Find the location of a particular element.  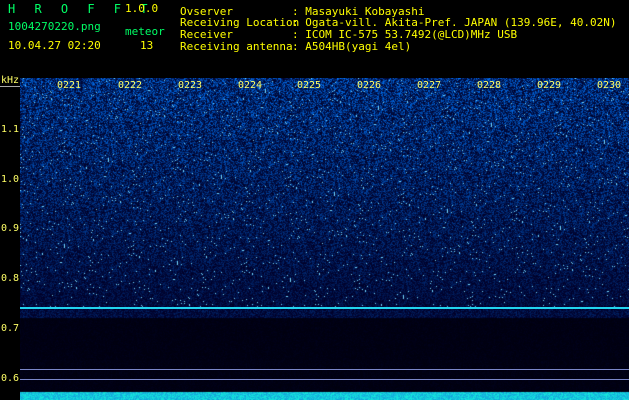

meteor-label: meteor is located at coordinates (145, 31).